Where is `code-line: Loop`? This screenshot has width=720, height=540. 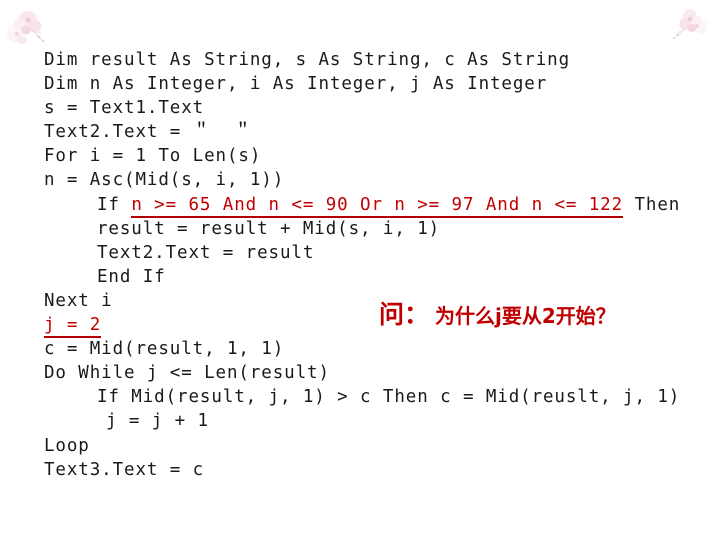
code-line: Loop is located at coordinates (67, 445).